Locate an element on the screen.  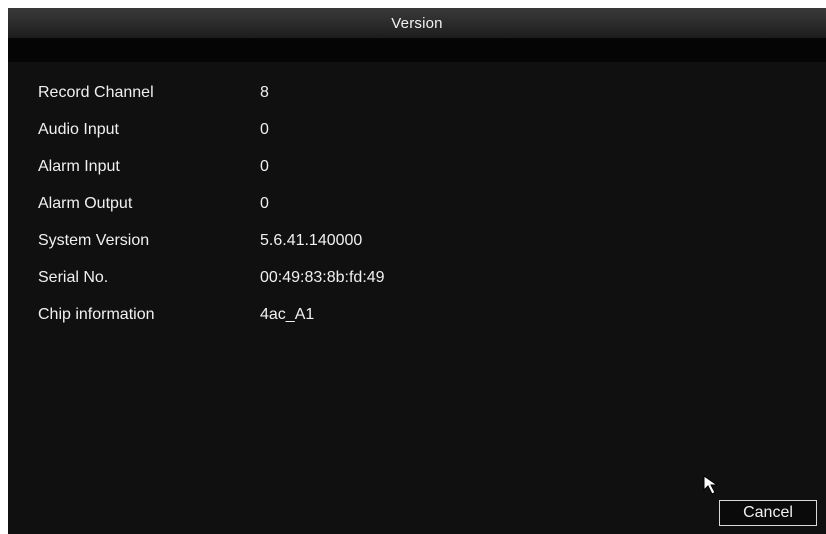
info-row-alarm-input: Alarm Input 0 is located at coordinates (211, 166).